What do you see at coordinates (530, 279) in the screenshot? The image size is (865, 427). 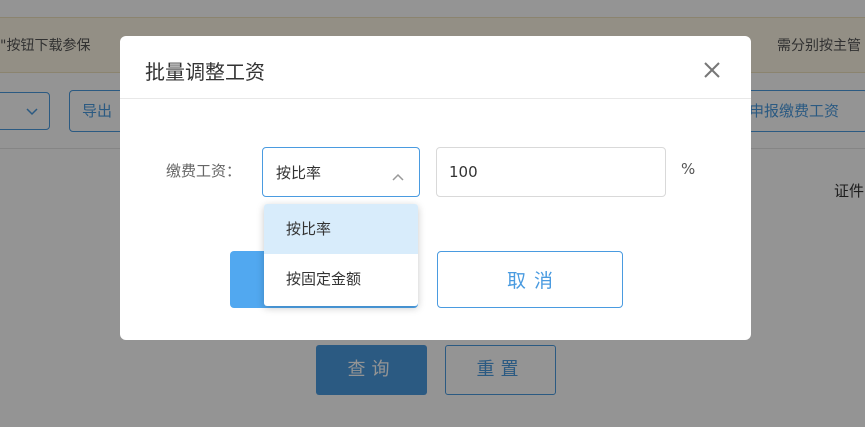 I see `cancel-button: 取消` at bounding box center [530, 279].